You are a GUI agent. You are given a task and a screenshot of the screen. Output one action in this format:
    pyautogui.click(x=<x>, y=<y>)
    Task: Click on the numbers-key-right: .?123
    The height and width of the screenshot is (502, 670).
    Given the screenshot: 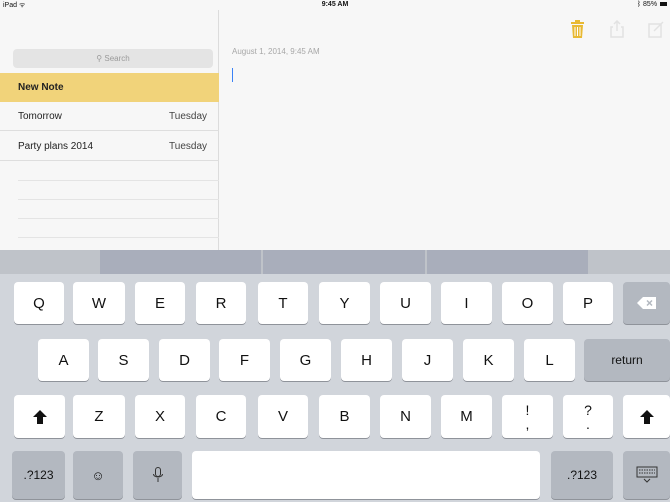 What is the action you would take?
    pyautogui.click(x=582, y=475)
    